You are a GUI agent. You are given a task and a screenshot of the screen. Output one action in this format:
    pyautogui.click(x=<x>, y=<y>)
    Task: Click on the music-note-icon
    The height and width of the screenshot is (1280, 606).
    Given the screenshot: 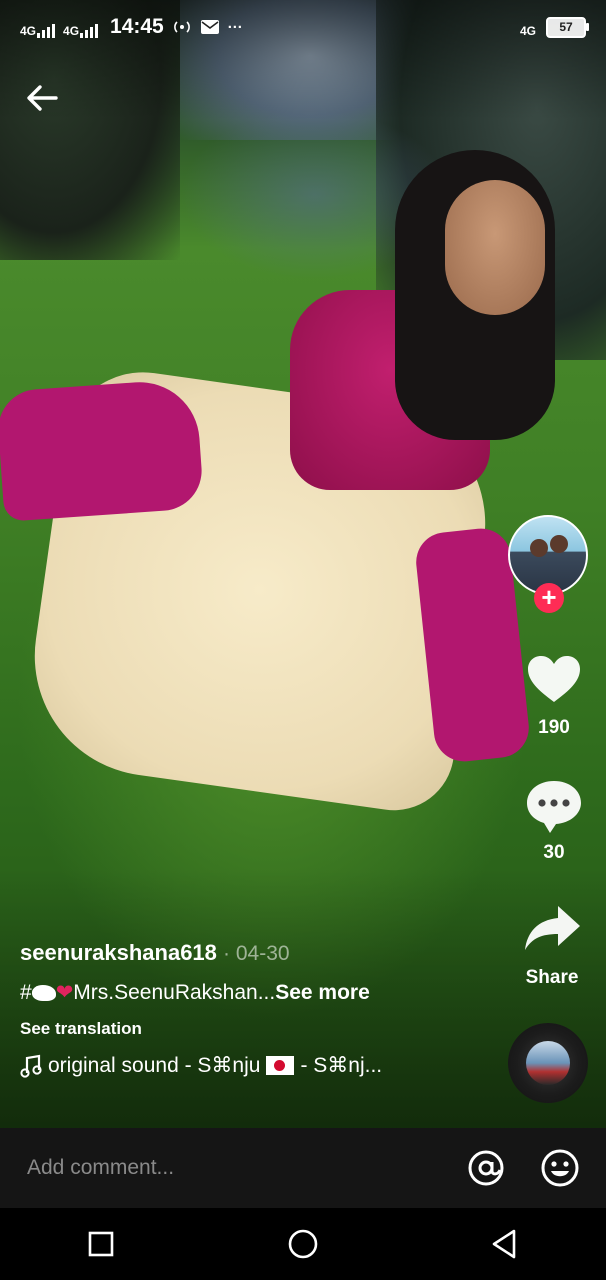 What is the action you would take?
    pyautogui.click(x=31, y=1066)
    